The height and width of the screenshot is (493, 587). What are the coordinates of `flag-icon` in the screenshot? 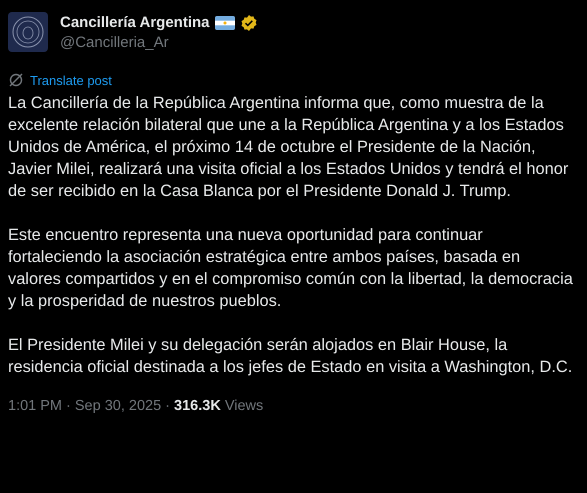 It's located at (224, 23).